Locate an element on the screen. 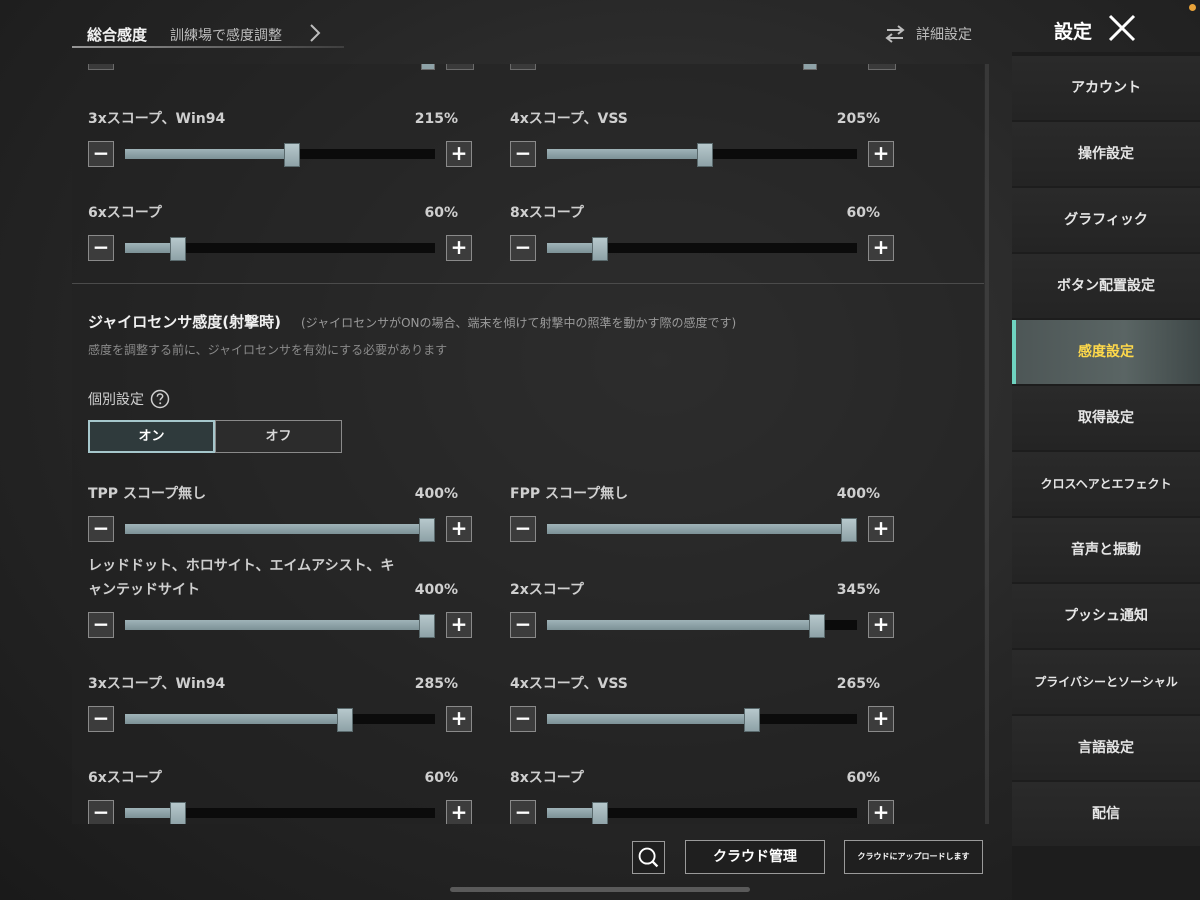  detail-settings-label: 詳細設定 is located at coordinates (944, 35).